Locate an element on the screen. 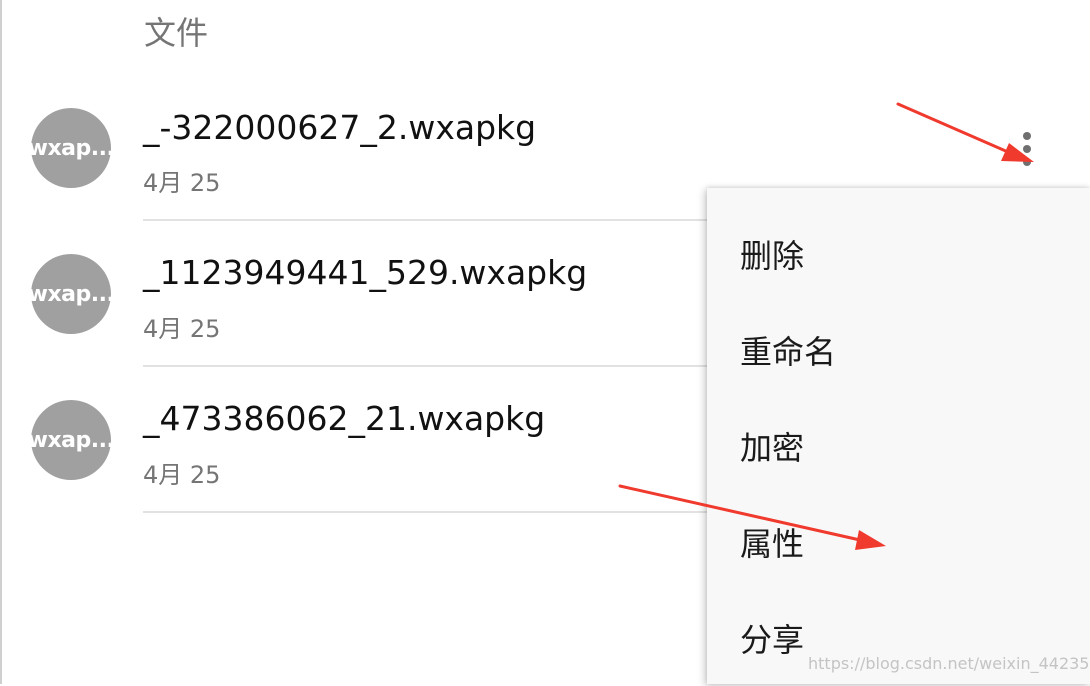 The image size is (1090, 686). menu-item-label: 属性 is located at coordinates (772, 544).